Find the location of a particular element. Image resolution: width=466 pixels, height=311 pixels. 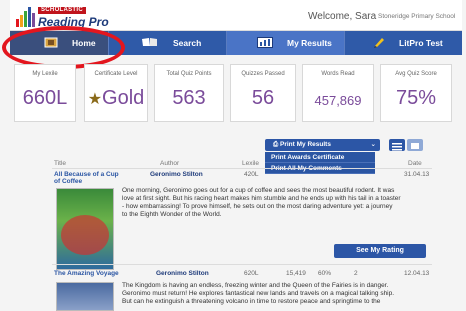

tab-search-label: Search is located at coordinates (187, 43).